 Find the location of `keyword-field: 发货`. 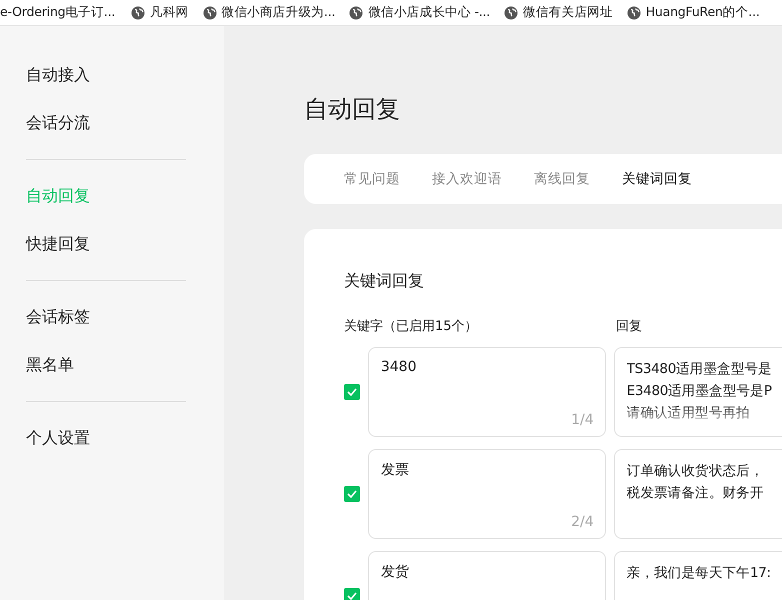

keyword-field: 发货 is located at coordinates (487, 575).